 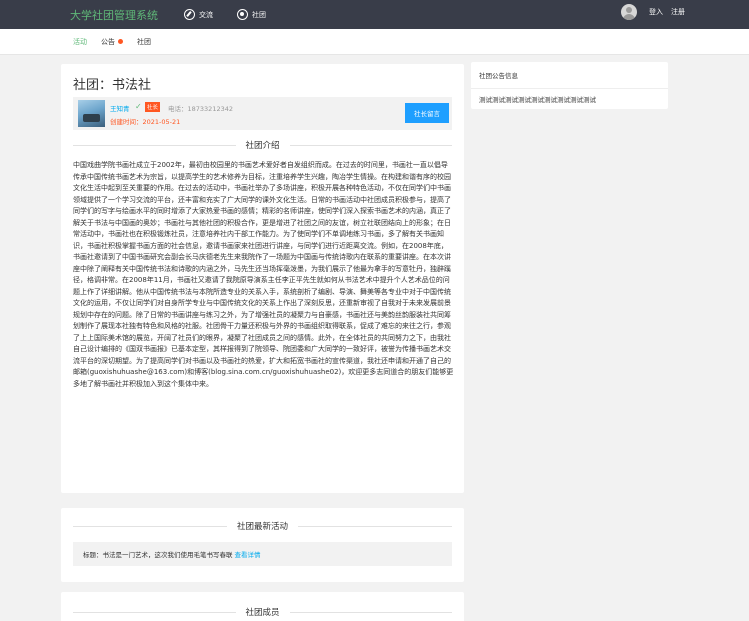 I want to click on news-section-heading: 社团最新活动, so click(x=262, y=526).